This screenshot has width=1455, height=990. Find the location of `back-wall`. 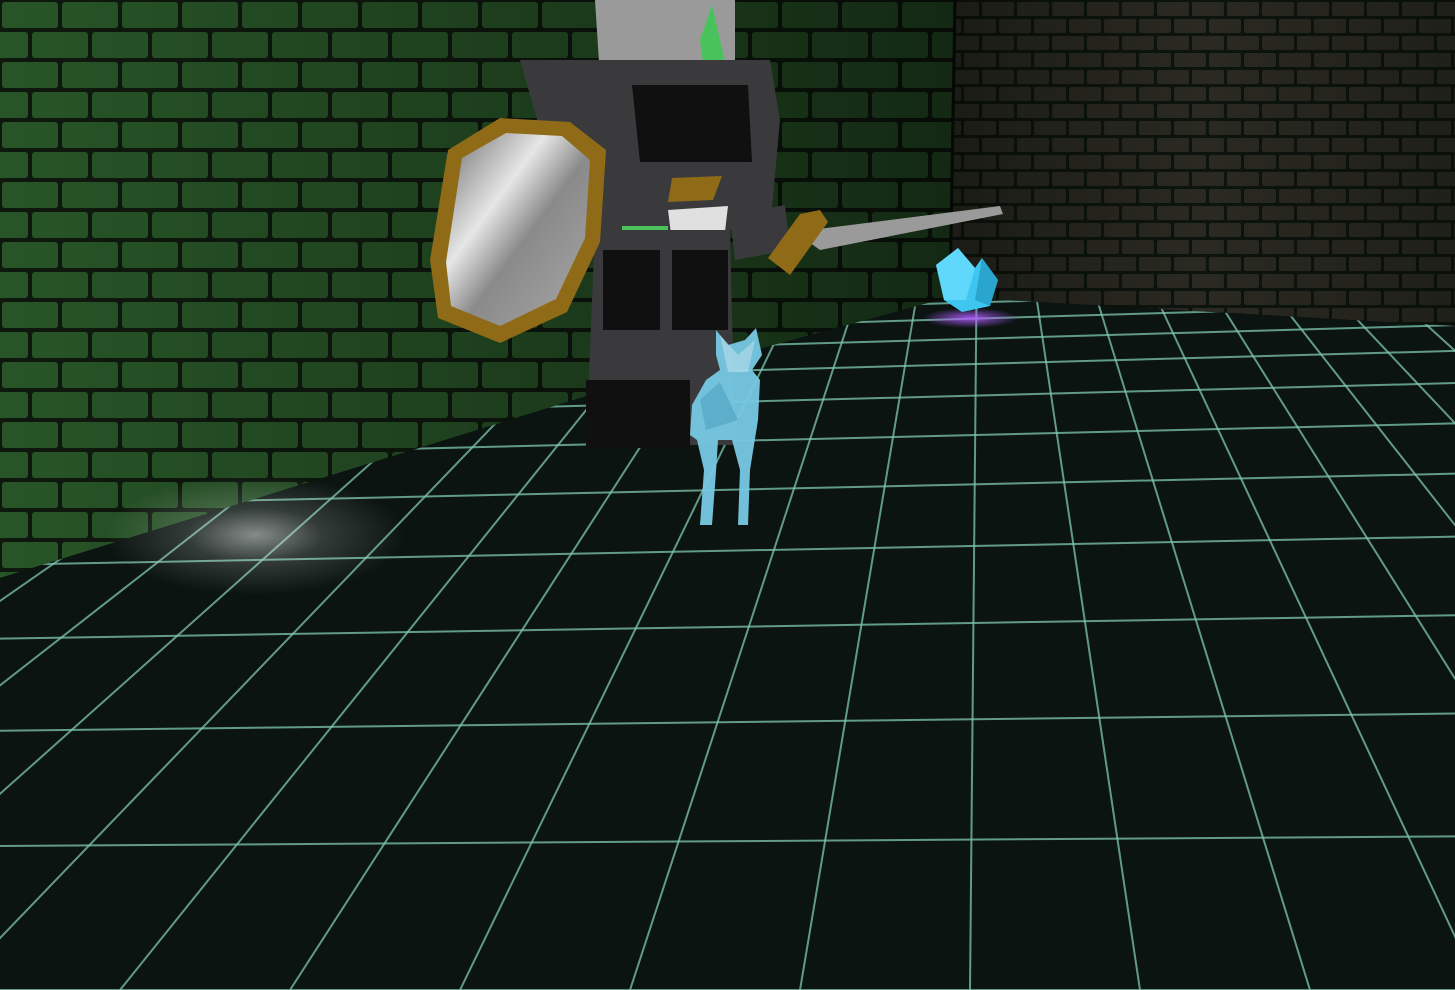

back-wall is located at coordinates (1201, 163).